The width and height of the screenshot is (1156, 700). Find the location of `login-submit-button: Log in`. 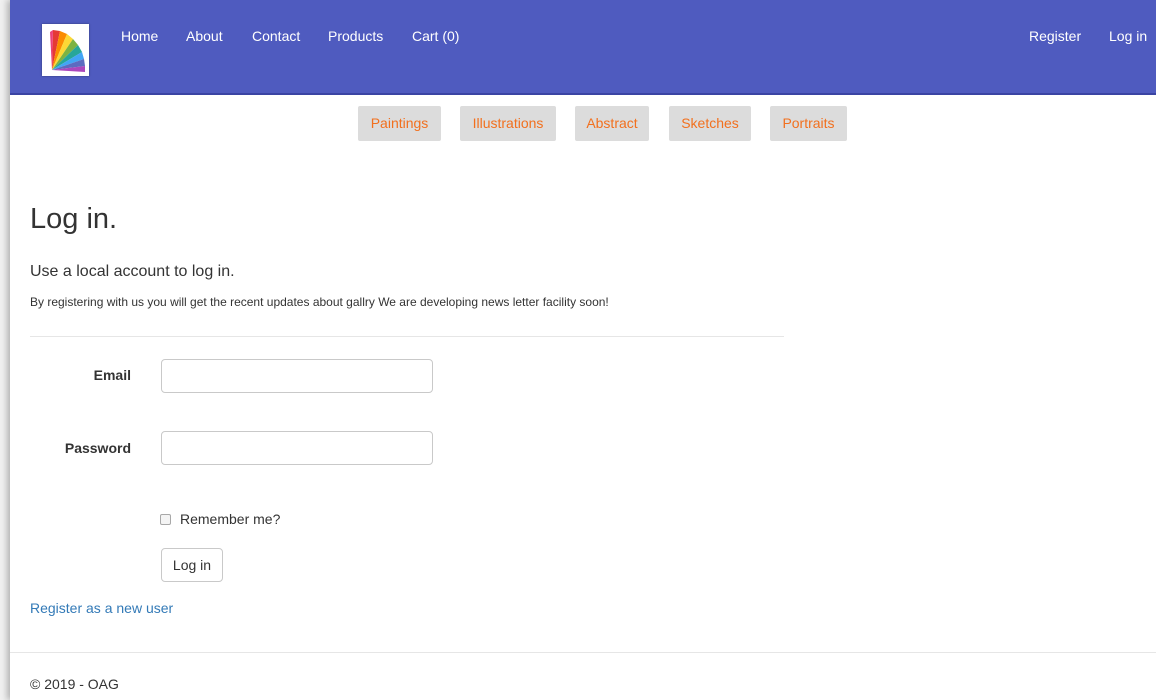

login-submit-button: Log in is located at coordinates (192, 565).